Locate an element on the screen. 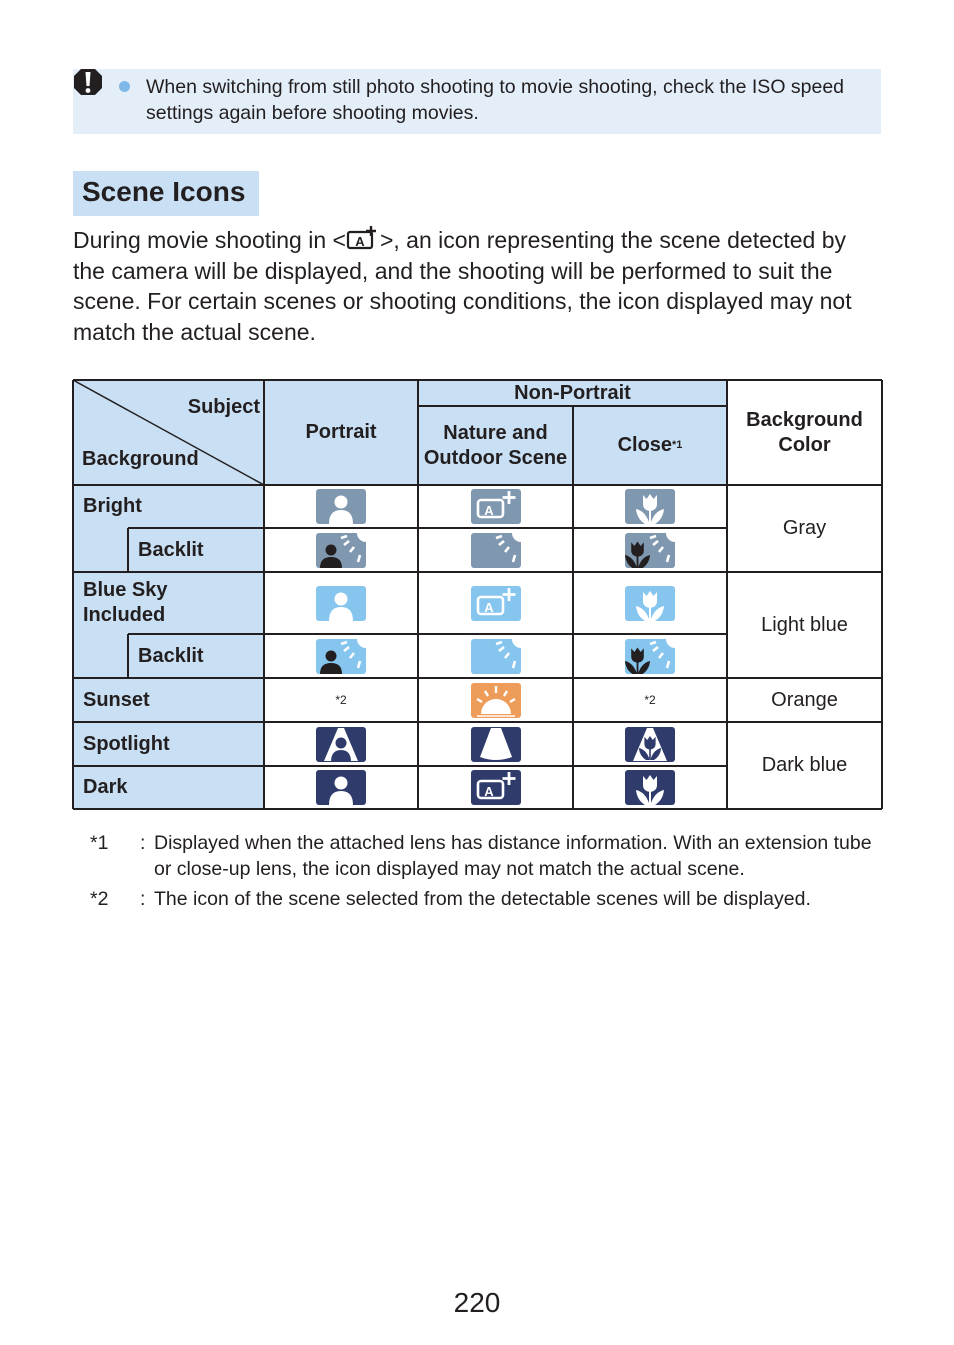 This screenshot has width=954, height=1345. intro-text-1: During movie shooting in < is located at coordinates (209, 240).